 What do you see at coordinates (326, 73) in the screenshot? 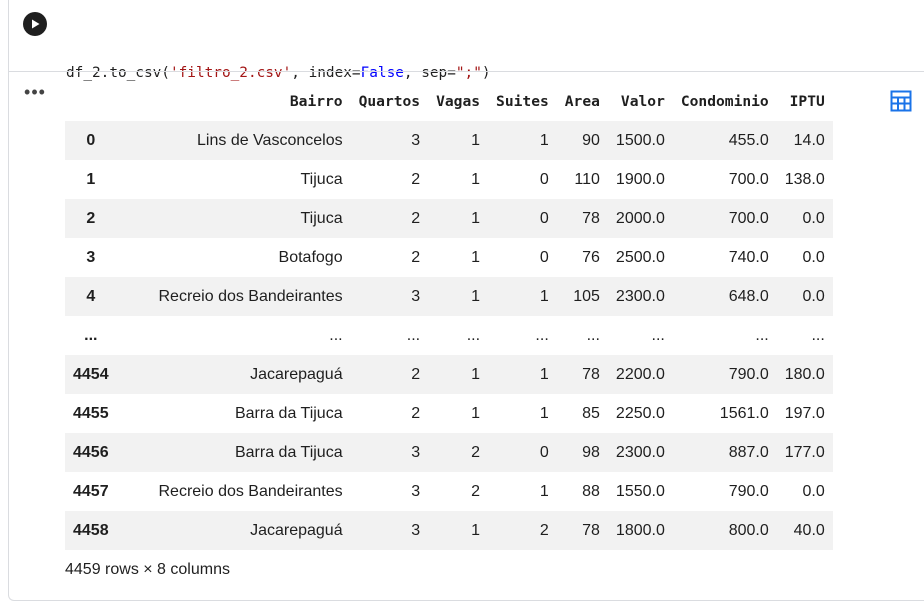
I see `code-token: , index=` at bounding box center [326, 73].